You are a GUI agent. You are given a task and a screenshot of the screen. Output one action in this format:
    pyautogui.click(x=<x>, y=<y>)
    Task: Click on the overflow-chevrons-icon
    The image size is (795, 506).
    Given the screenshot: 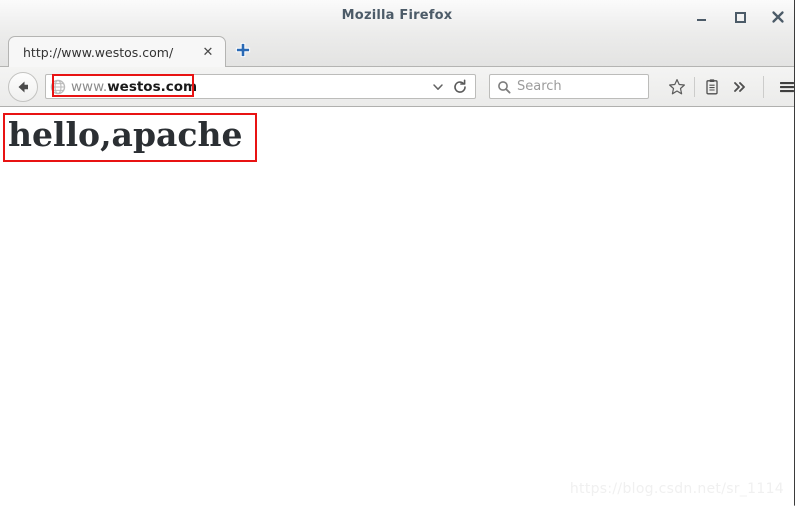 What is the action you would take?
    pyautogui.click(x=739, y=86)
    